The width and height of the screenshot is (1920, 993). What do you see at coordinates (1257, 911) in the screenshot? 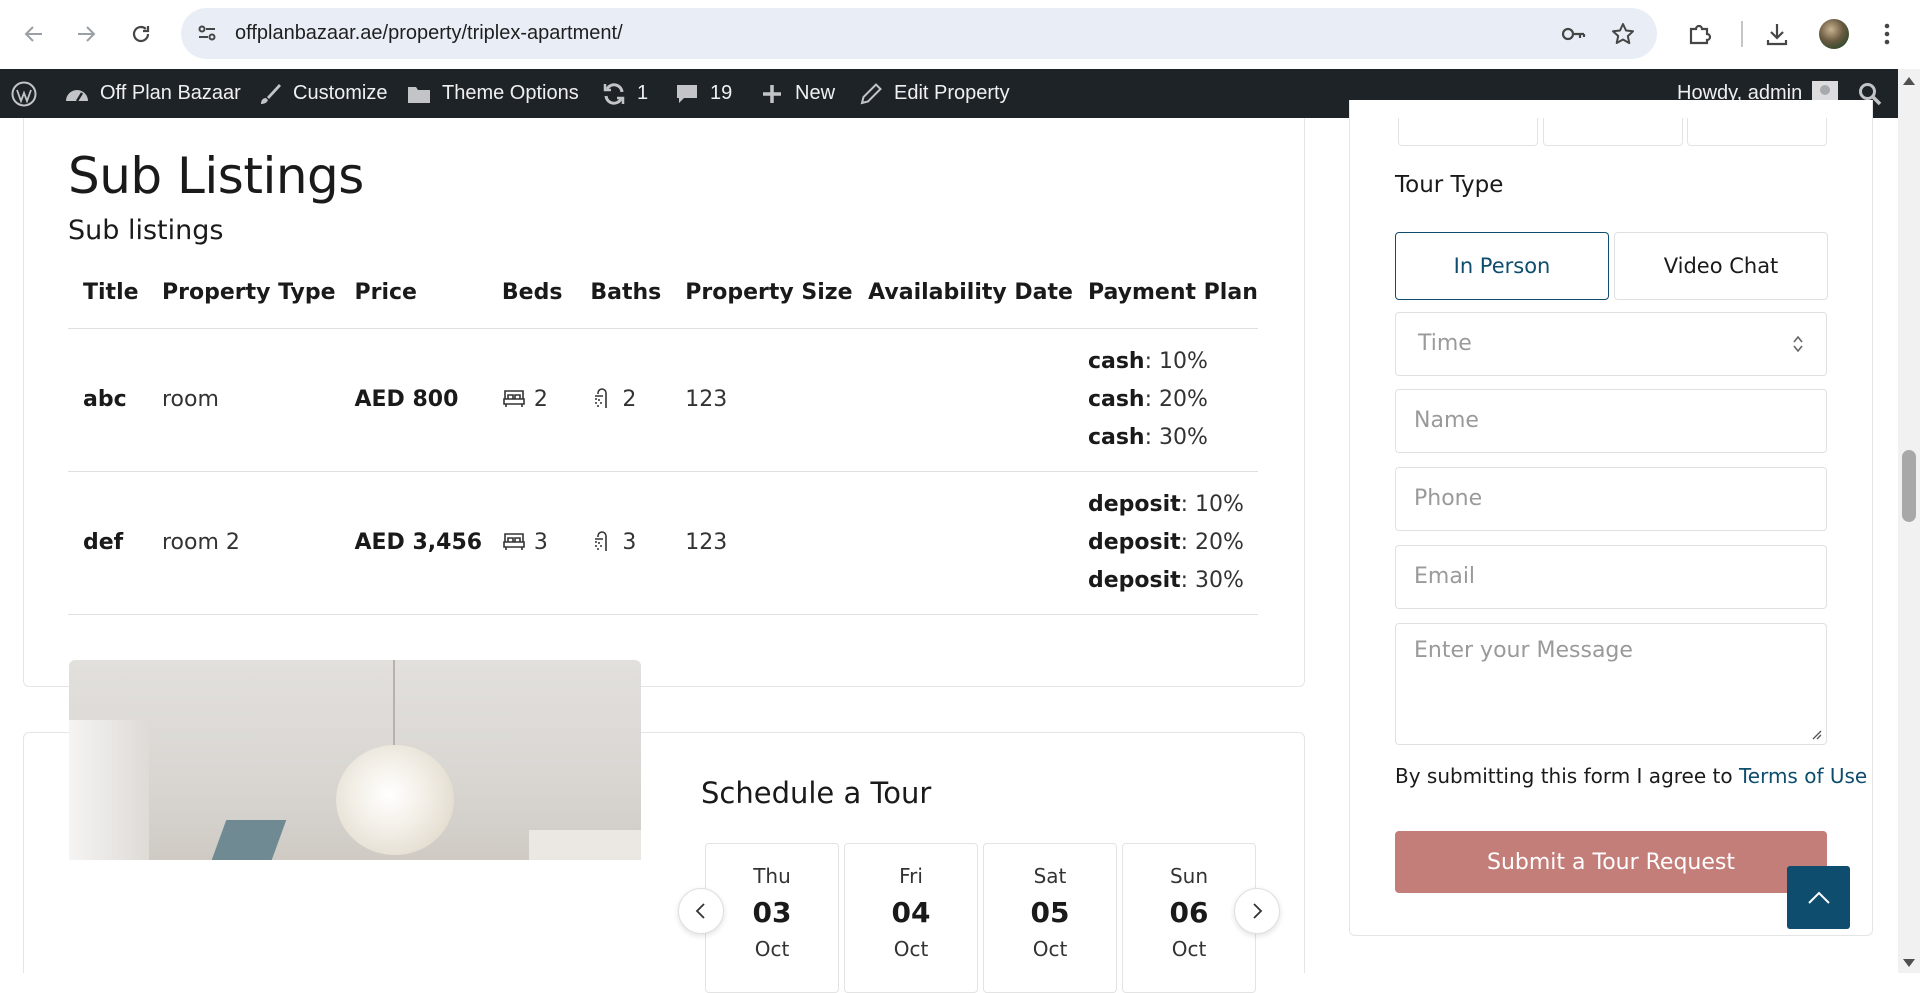
I see `dates-next-button` at bounding box center [1257, 911].